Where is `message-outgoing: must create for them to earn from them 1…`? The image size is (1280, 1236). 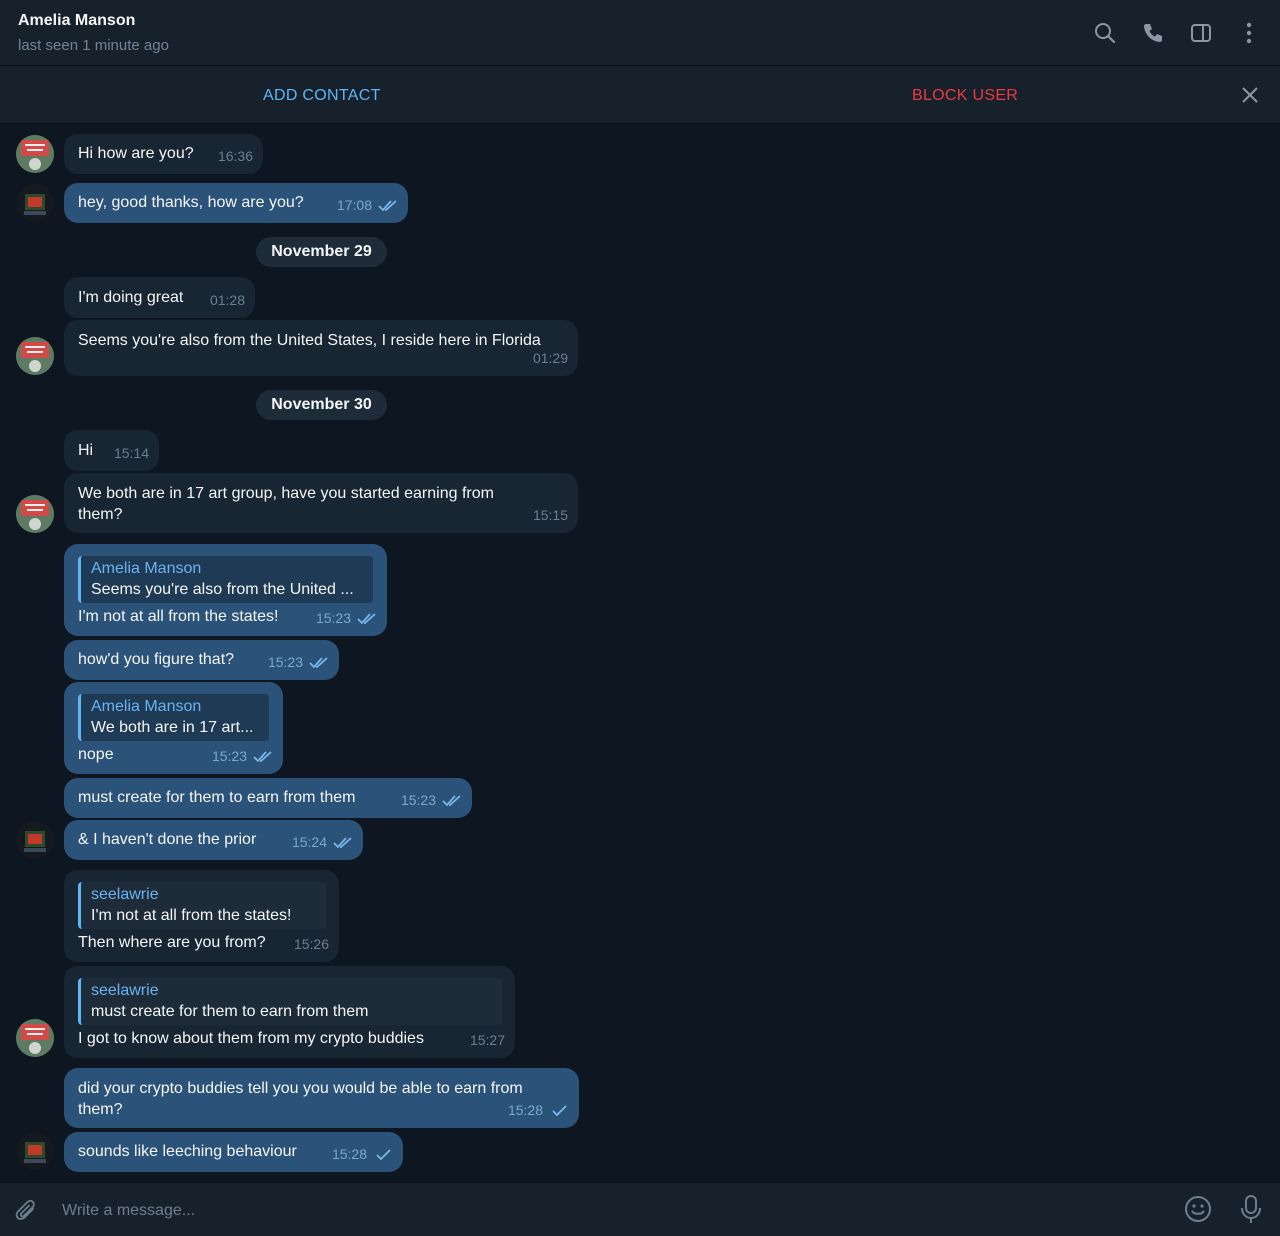
message-outgoing: must create for them to earn from them 1… is located at coordinates (268, 798).